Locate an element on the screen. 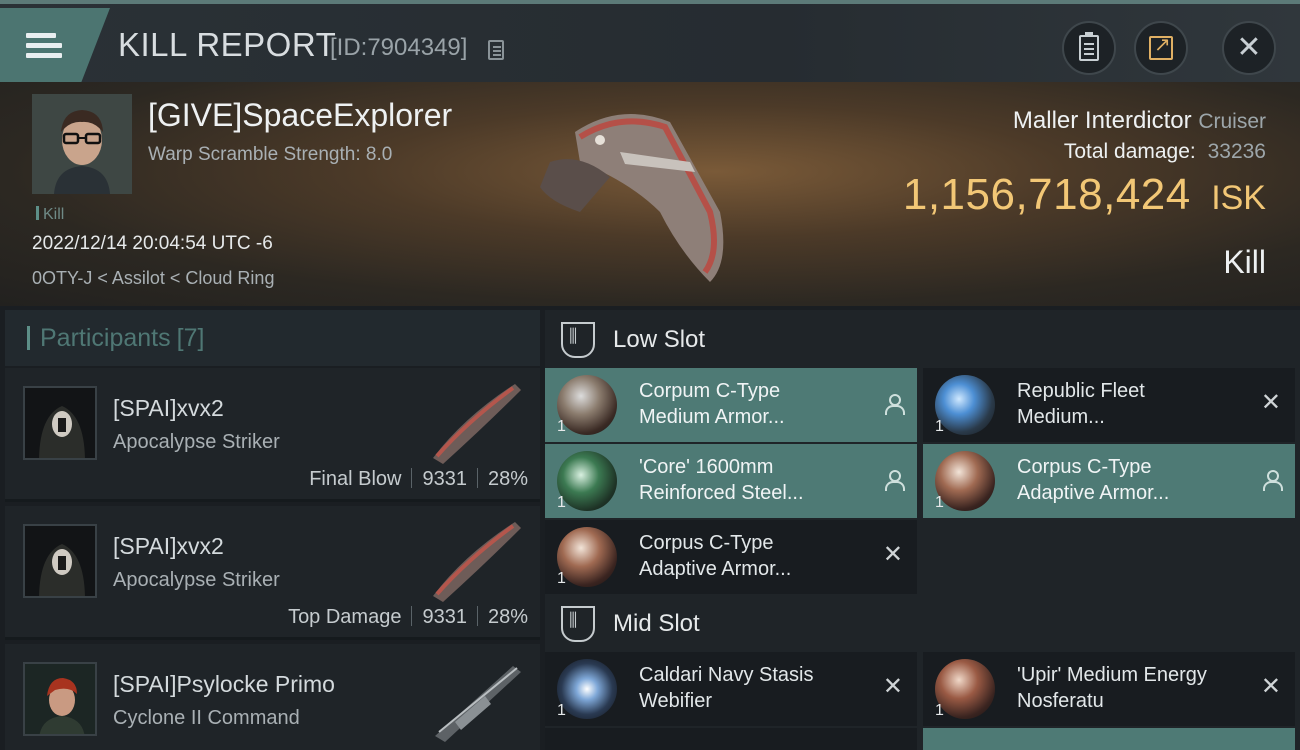 The image size is (1300, 750). module-name: 'Upir' Medium Energy Nosferatu is located at coordinates (1112, 688).